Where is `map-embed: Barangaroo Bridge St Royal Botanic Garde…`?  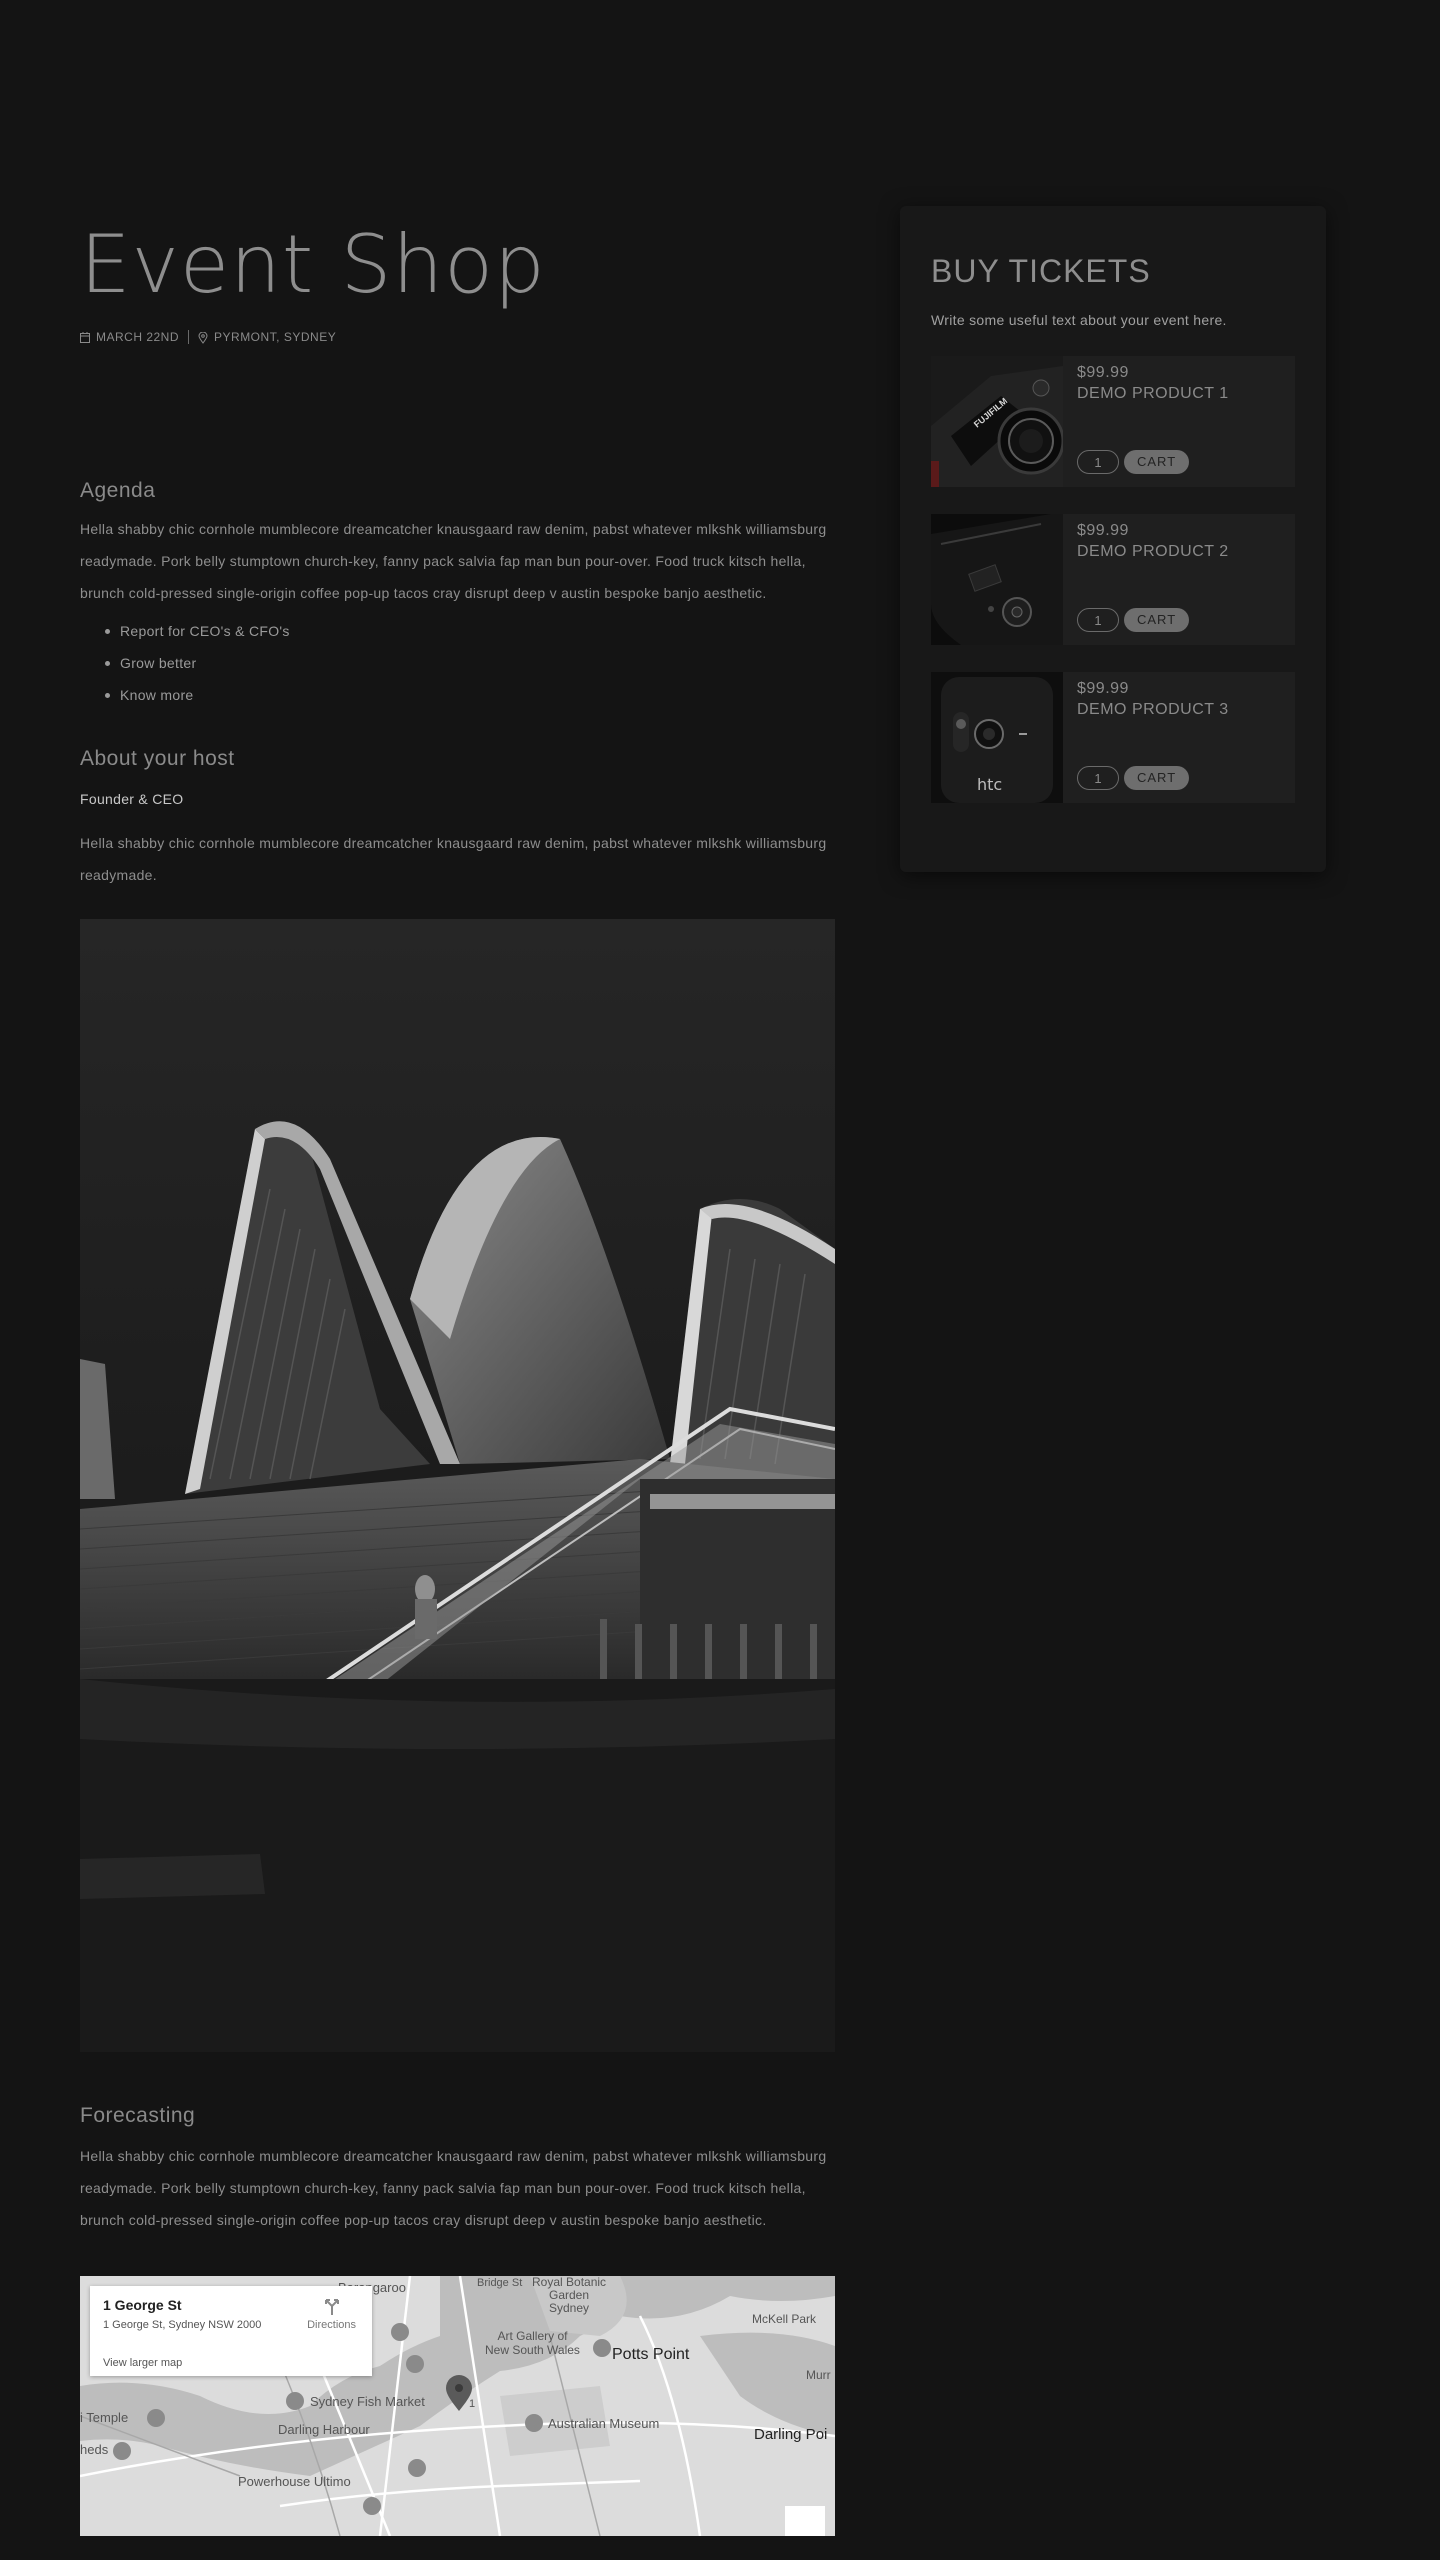 map-embed: Barangaroo Bridge St Royal Botanic Garde… is located at coordinates (457, 2406).